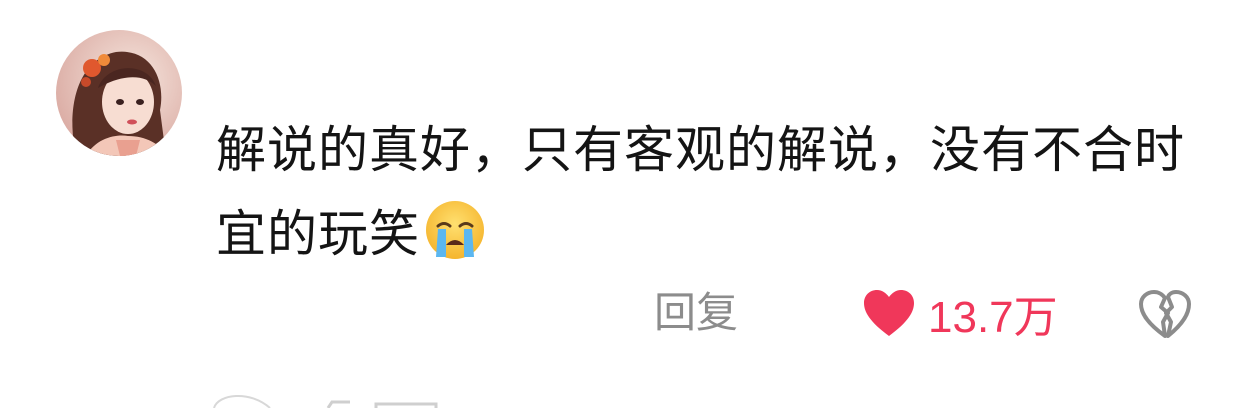 The height and width of the screenshot is (408, 1260). What do you see at coordinates (889, 313) in the screenshot?
I see `heart-icon` at bounding box center [889, 313].